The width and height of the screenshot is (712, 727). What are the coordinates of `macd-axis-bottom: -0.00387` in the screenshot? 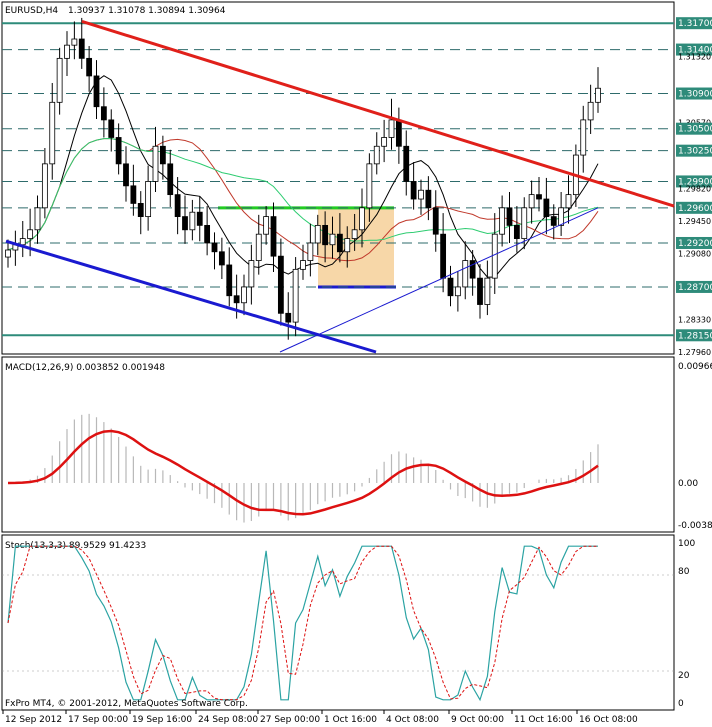 It's located at (695, 526).